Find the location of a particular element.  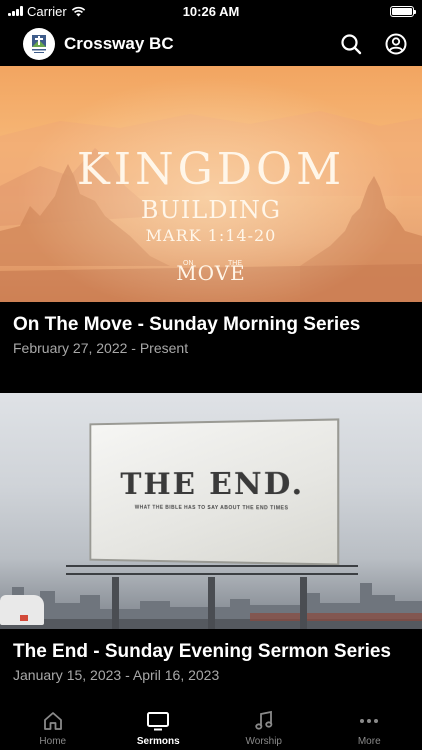

battery-icon is located at coordinates (403, 11).